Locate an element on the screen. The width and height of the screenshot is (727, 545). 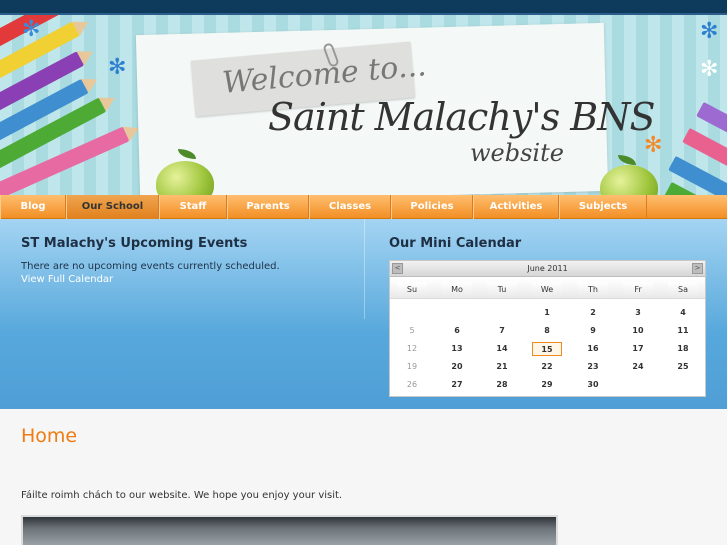
calendar-day: 13 is located at coordinates (457, 349).